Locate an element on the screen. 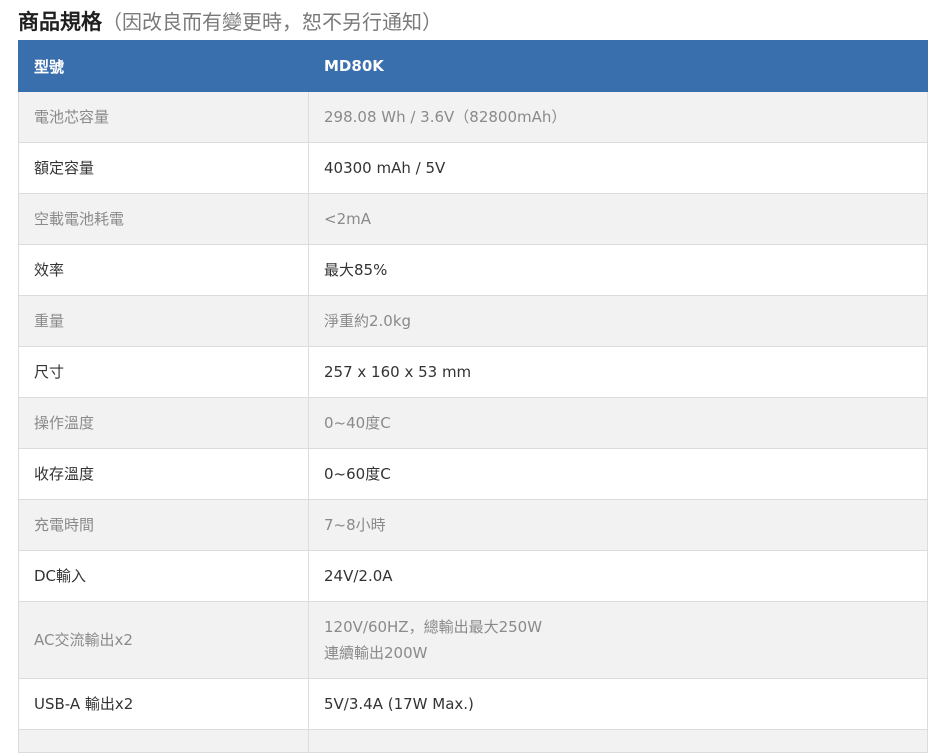  spec-value: 120V/60HZ，總輸出最大250W 連續輸出200W is located at coordinates (618, 640).